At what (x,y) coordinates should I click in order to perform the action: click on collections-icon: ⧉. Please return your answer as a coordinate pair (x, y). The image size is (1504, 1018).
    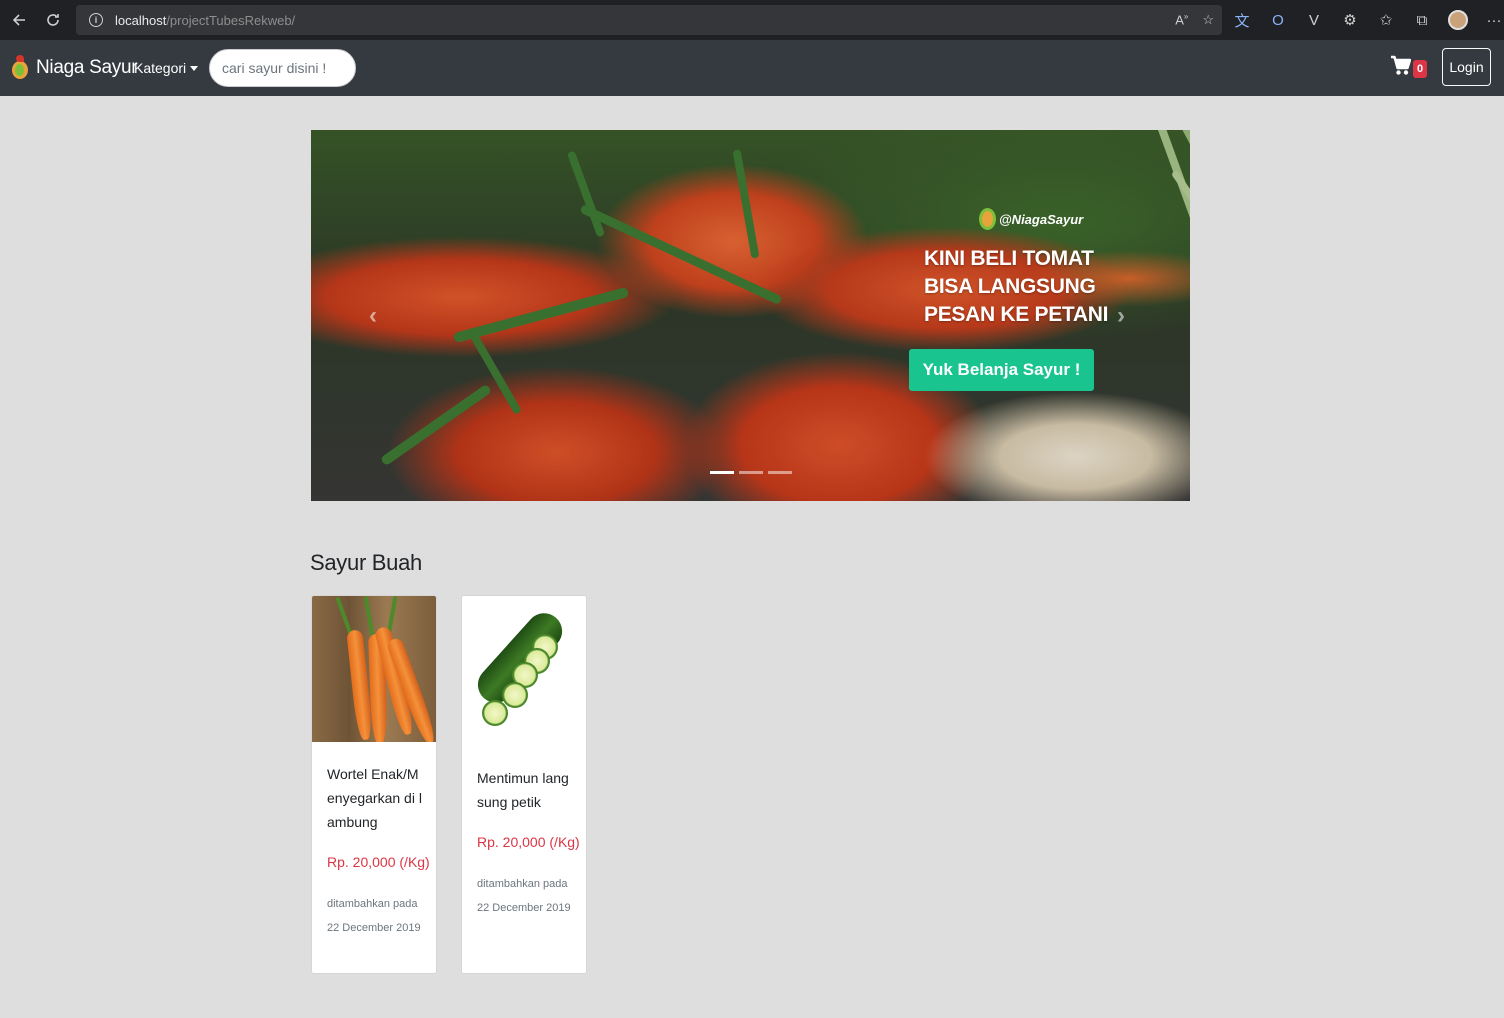
    Looking at the image, I should click on (1422, 20).